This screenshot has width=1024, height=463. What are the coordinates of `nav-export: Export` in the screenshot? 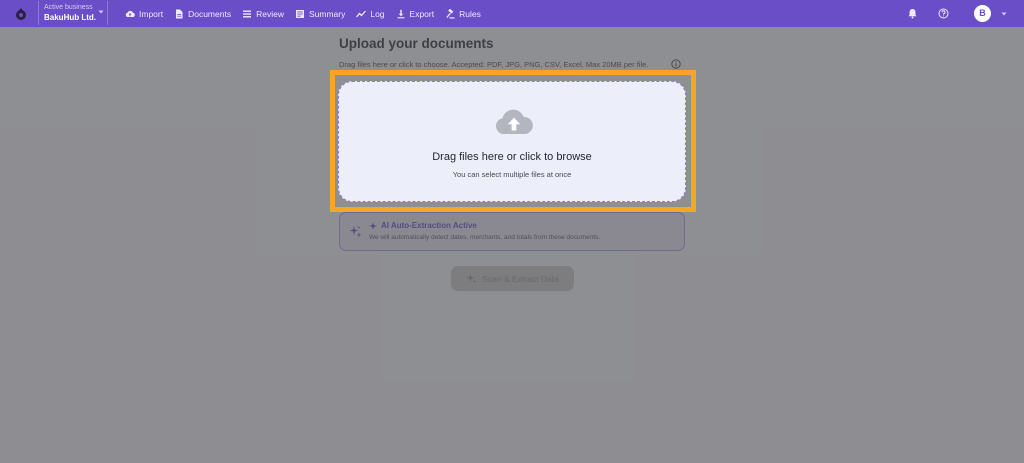 It's located at (415, 13).